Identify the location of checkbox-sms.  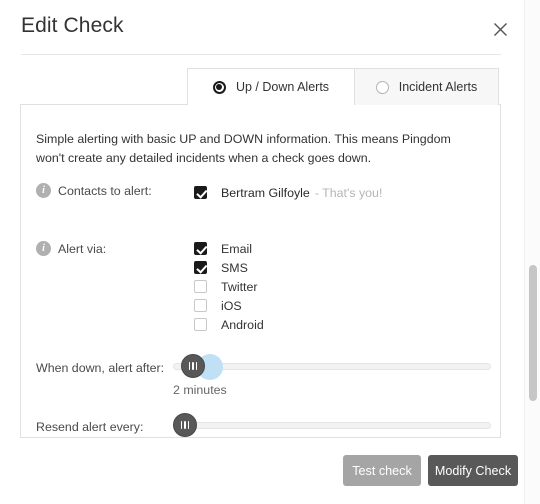
(200, 267).